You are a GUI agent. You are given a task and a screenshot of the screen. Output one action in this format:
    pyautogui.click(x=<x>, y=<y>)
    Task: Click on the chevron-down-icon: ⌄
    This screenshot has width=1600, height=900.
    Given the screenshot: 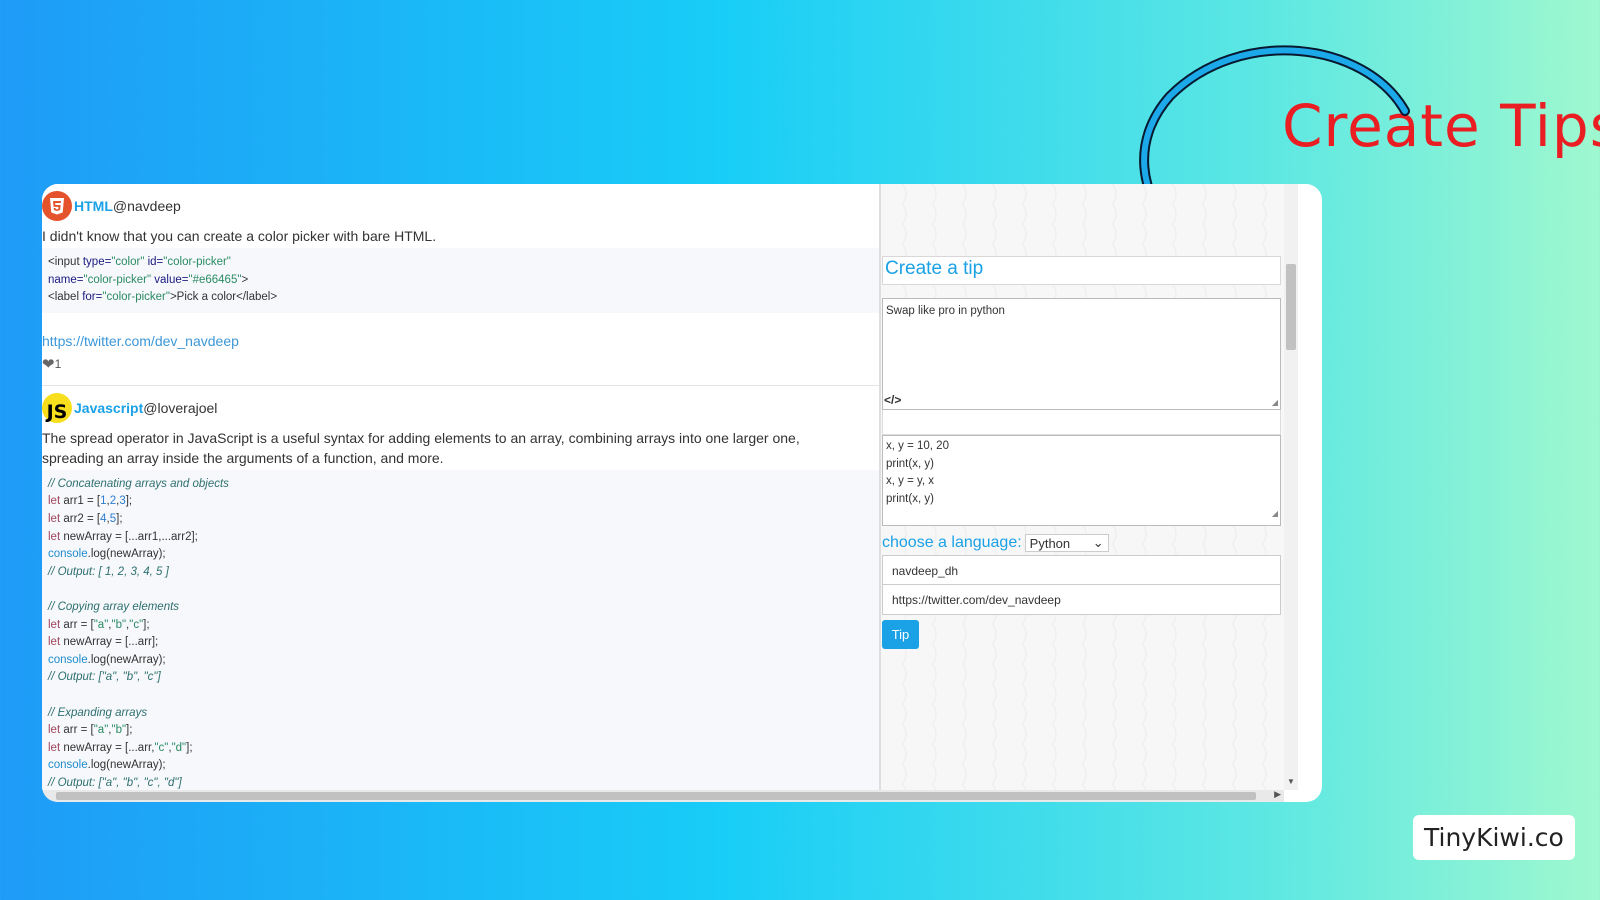 What is the action you would take?
    pyautogui.click(x=1098, y=542)
    